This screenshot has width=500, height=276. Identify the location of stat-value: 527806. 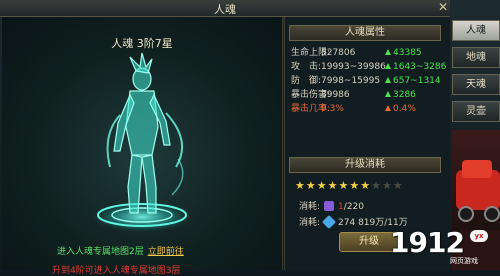
(338, 53).